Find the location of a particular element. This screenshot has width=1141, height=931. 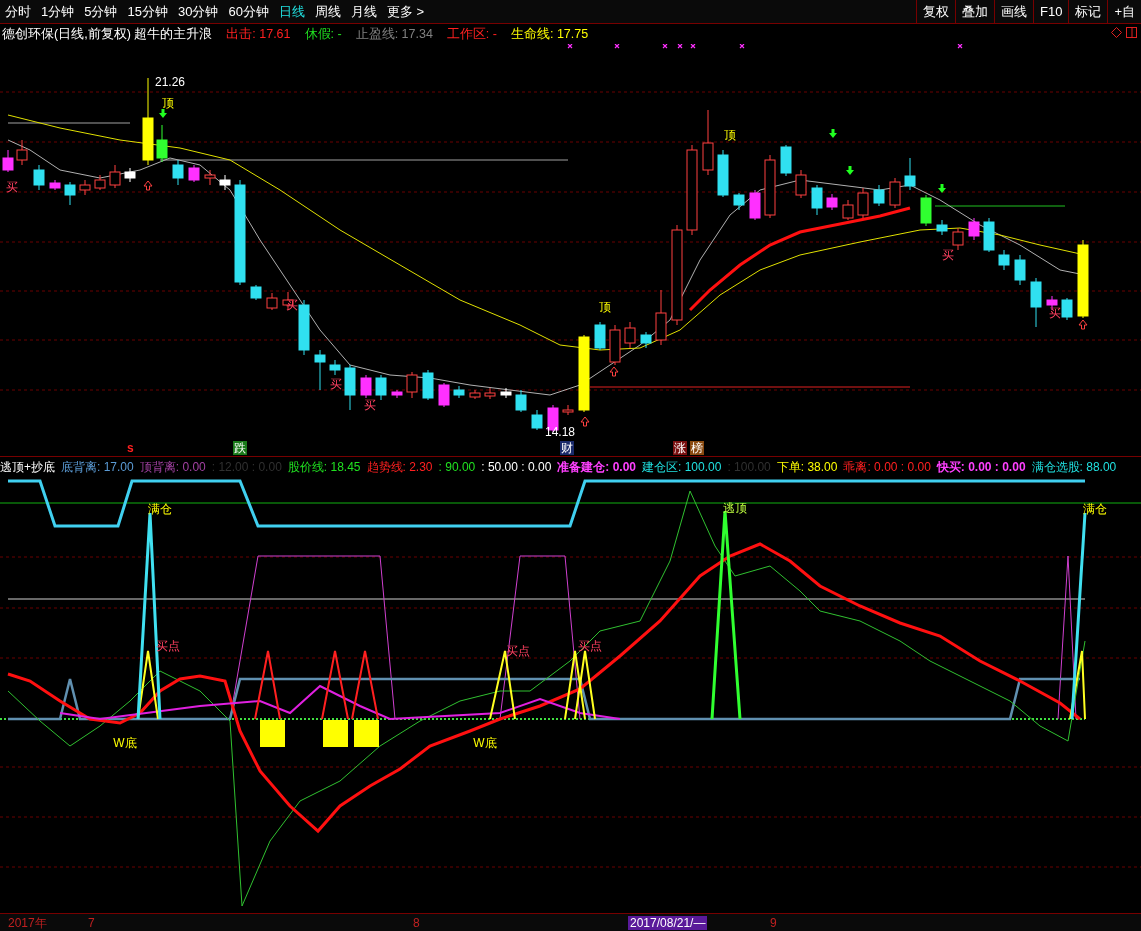

indicator-value: 下单: 38.00 is located at coordinates (807, 467).